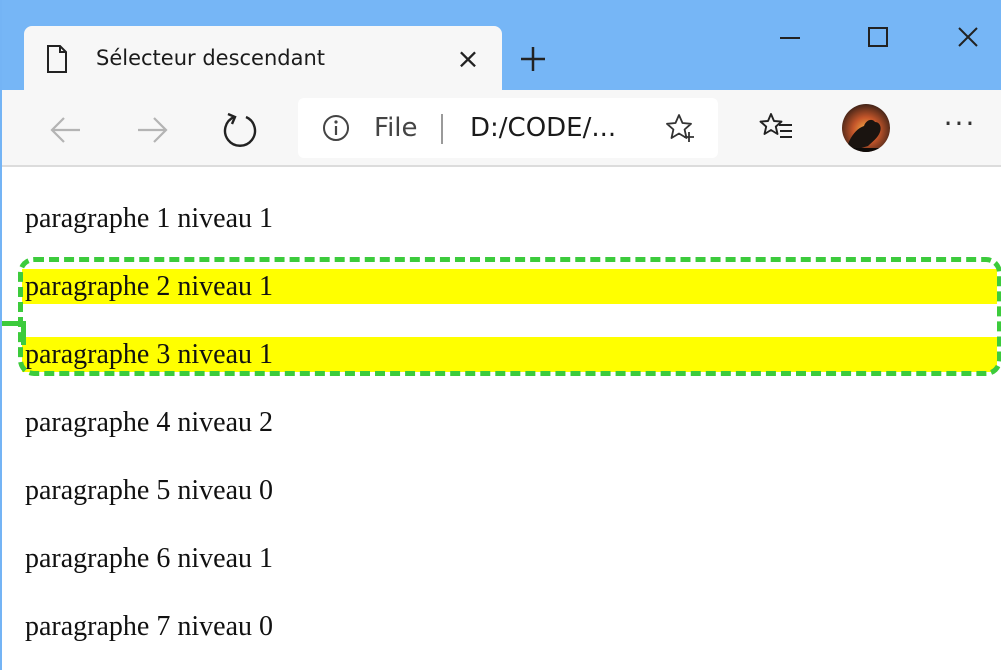  Describe the element at coordinates (149, 422) in the screenshot. I see `paragraph: paragraphe 4 niveau 2` at that location.